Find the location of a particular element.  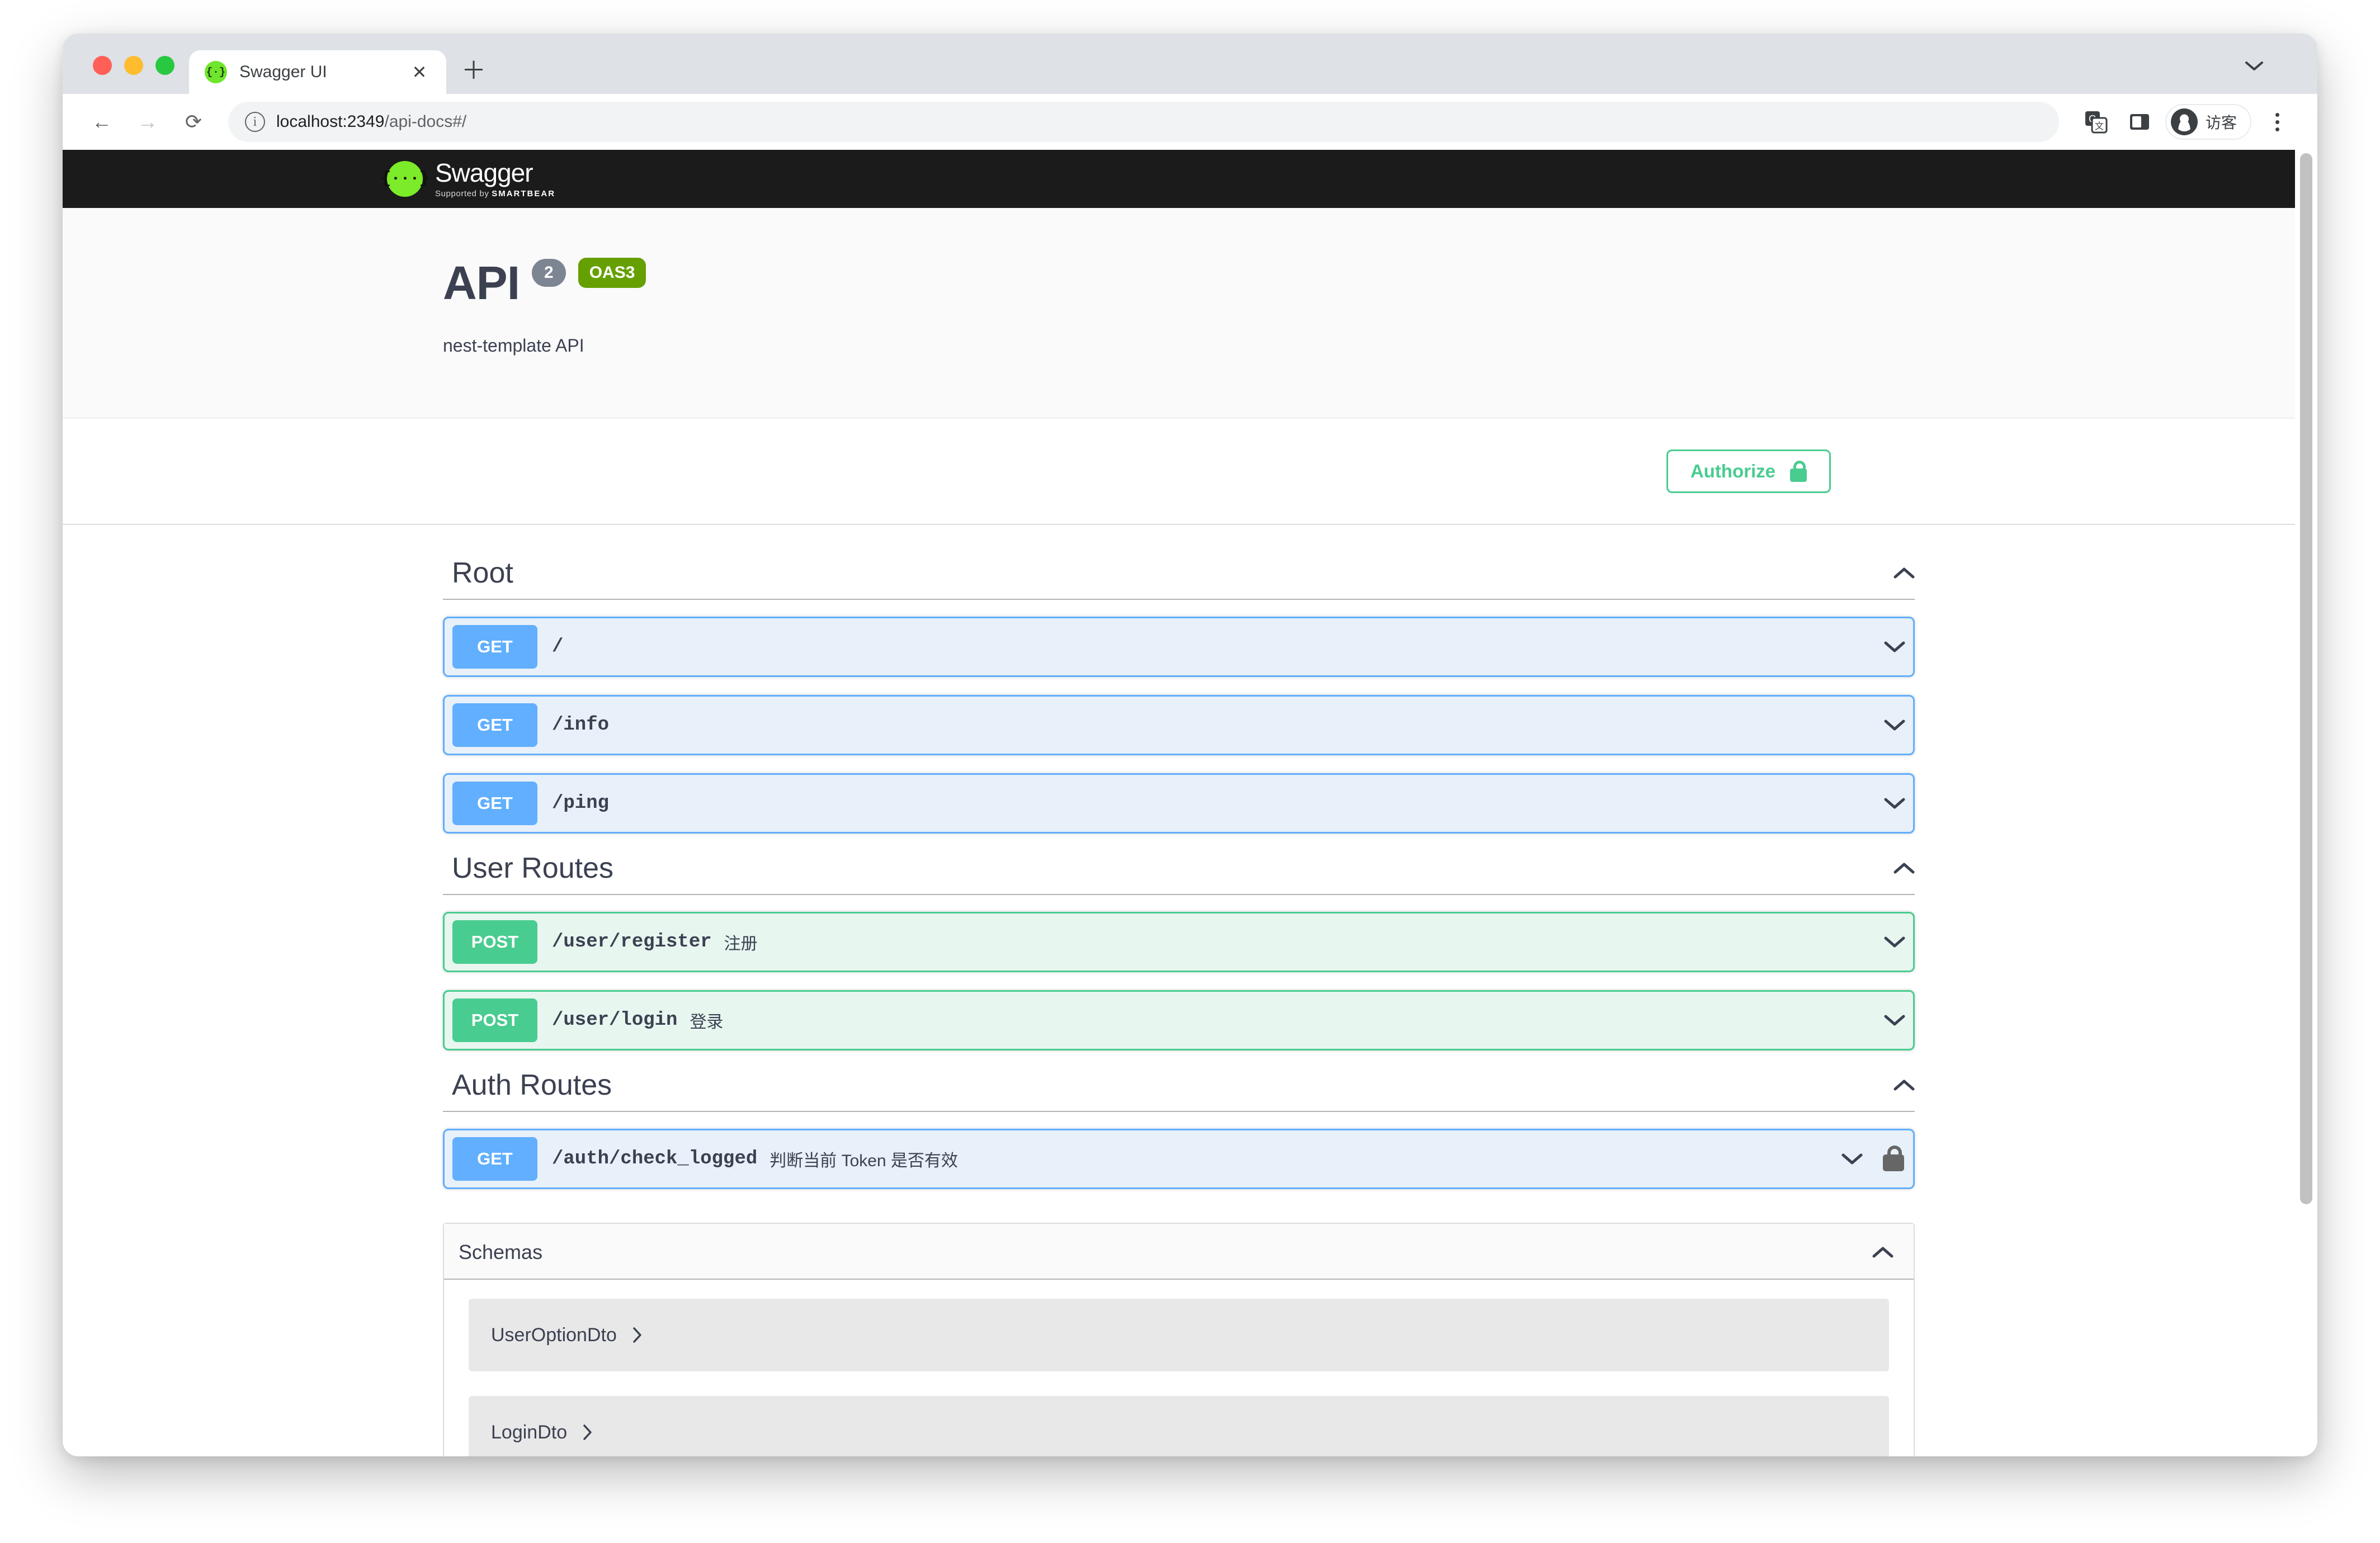

authorize-bar: Authorize is located at coordinates (1179, 472).